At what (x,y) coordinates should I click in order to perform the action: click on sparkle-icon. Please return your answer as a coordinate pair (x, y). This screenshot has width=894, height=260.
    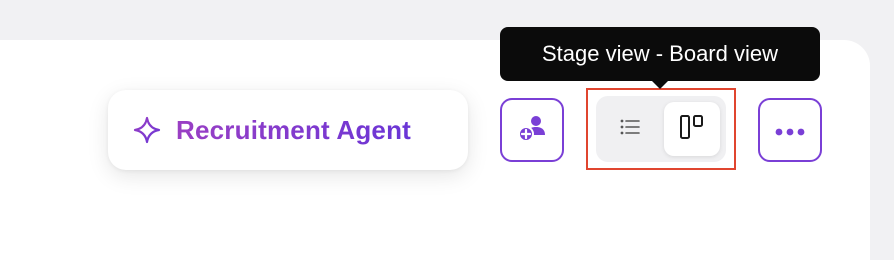
    Looking at the image, I should click on (147, 130).